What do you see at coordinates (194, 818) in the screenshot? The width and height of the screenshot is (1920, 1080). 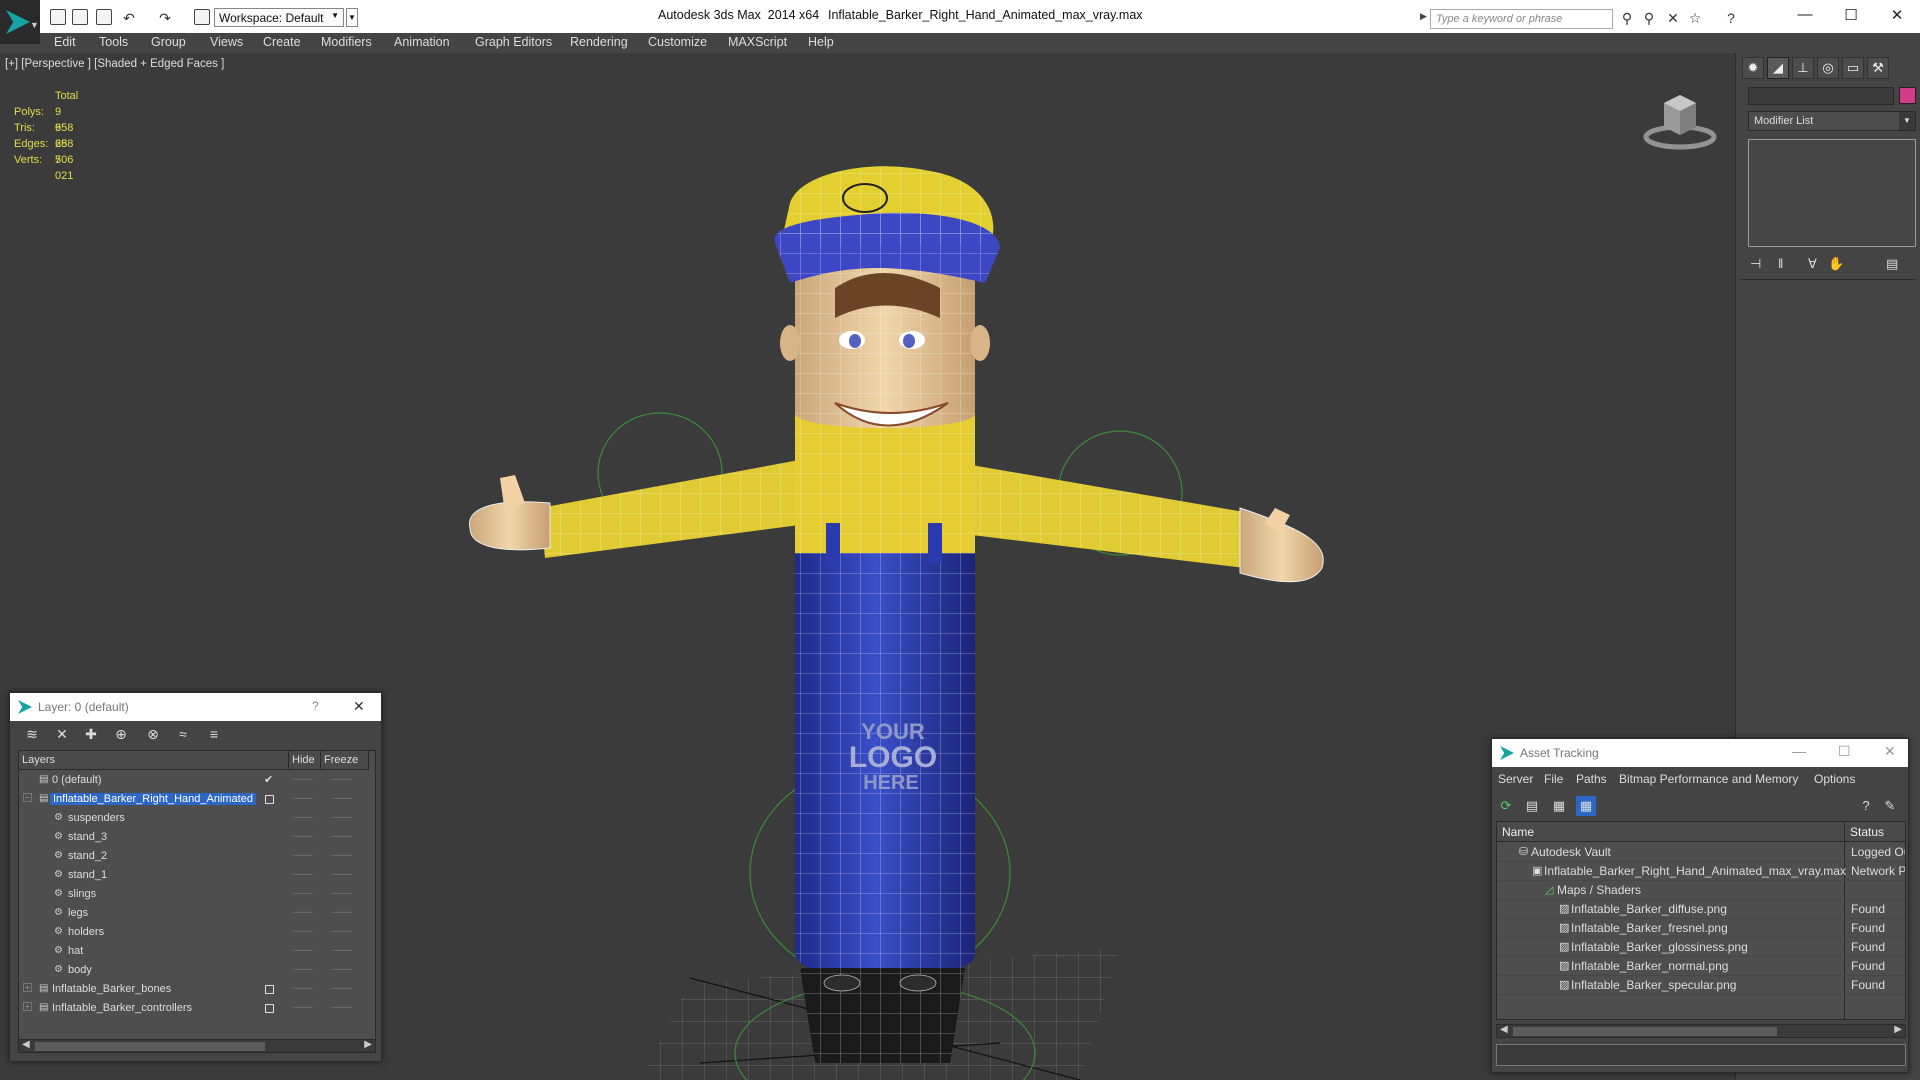 I see `layer-row: ⚙ suspenders —— ——` at bounding box center [194, 818].